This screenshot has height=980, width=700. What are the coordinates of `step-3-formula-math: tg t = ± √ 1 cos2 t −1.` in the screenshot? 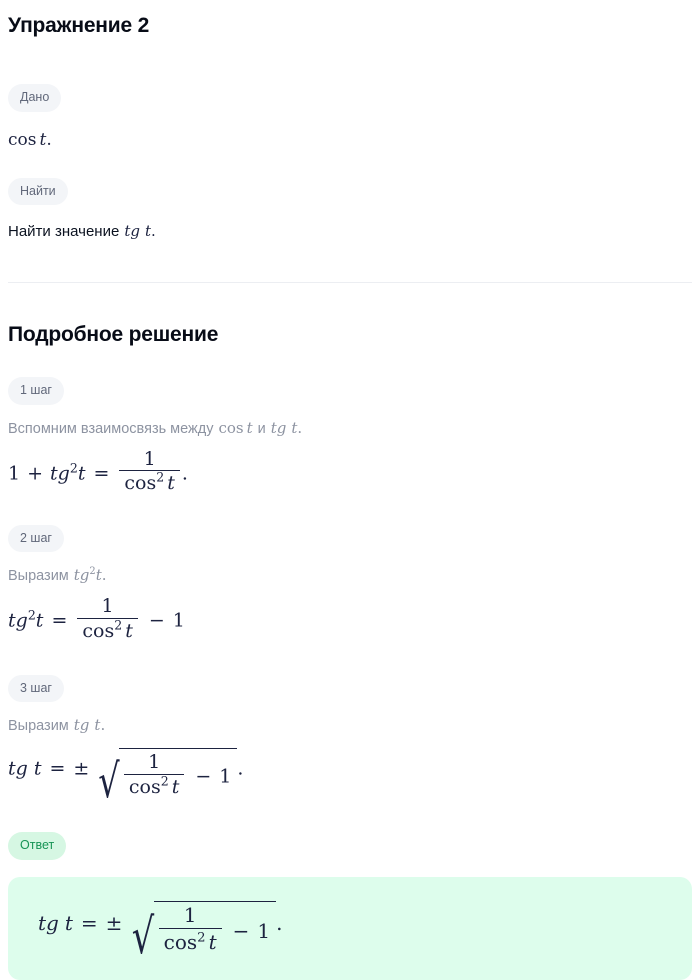 It's located at (350, 778).